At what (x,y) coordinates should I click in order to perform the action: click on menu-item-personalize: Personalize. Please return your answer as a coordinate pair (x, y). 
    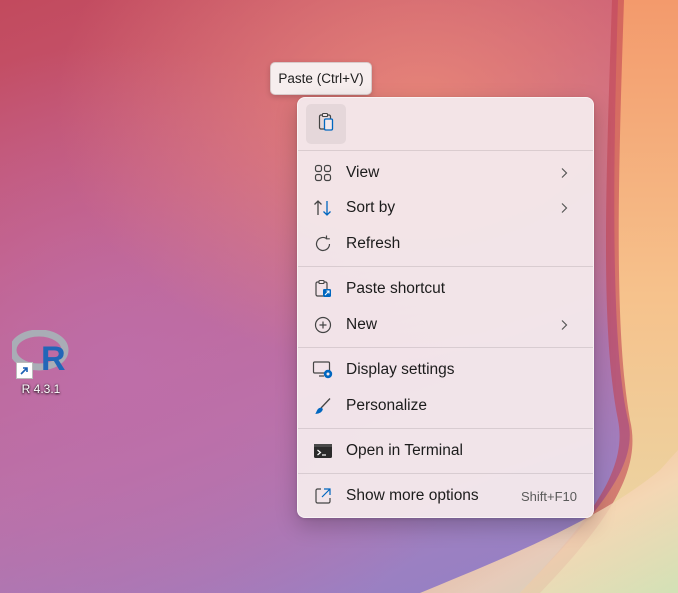
    Looking at the image, I should click on (445, 406).